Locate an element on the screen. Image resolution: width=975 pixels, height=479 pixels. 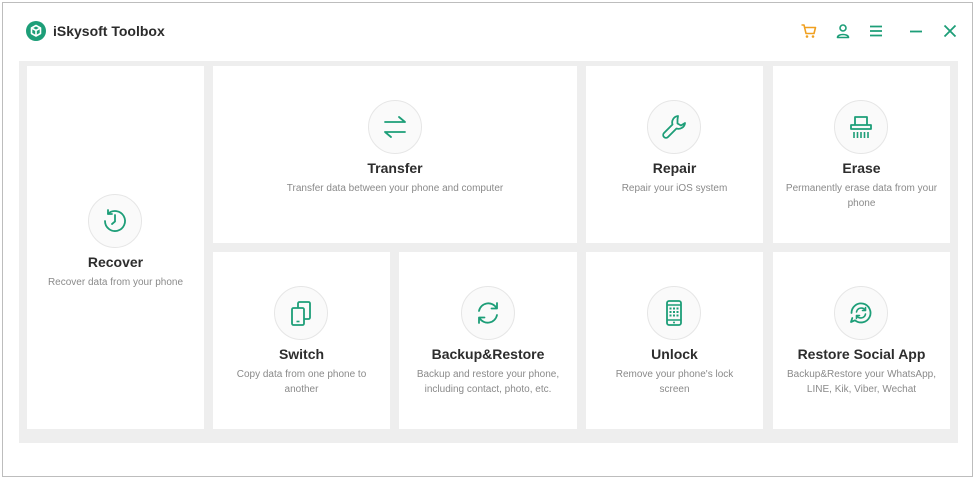
unlock-icon-circle is located at coordinates (674, 313).